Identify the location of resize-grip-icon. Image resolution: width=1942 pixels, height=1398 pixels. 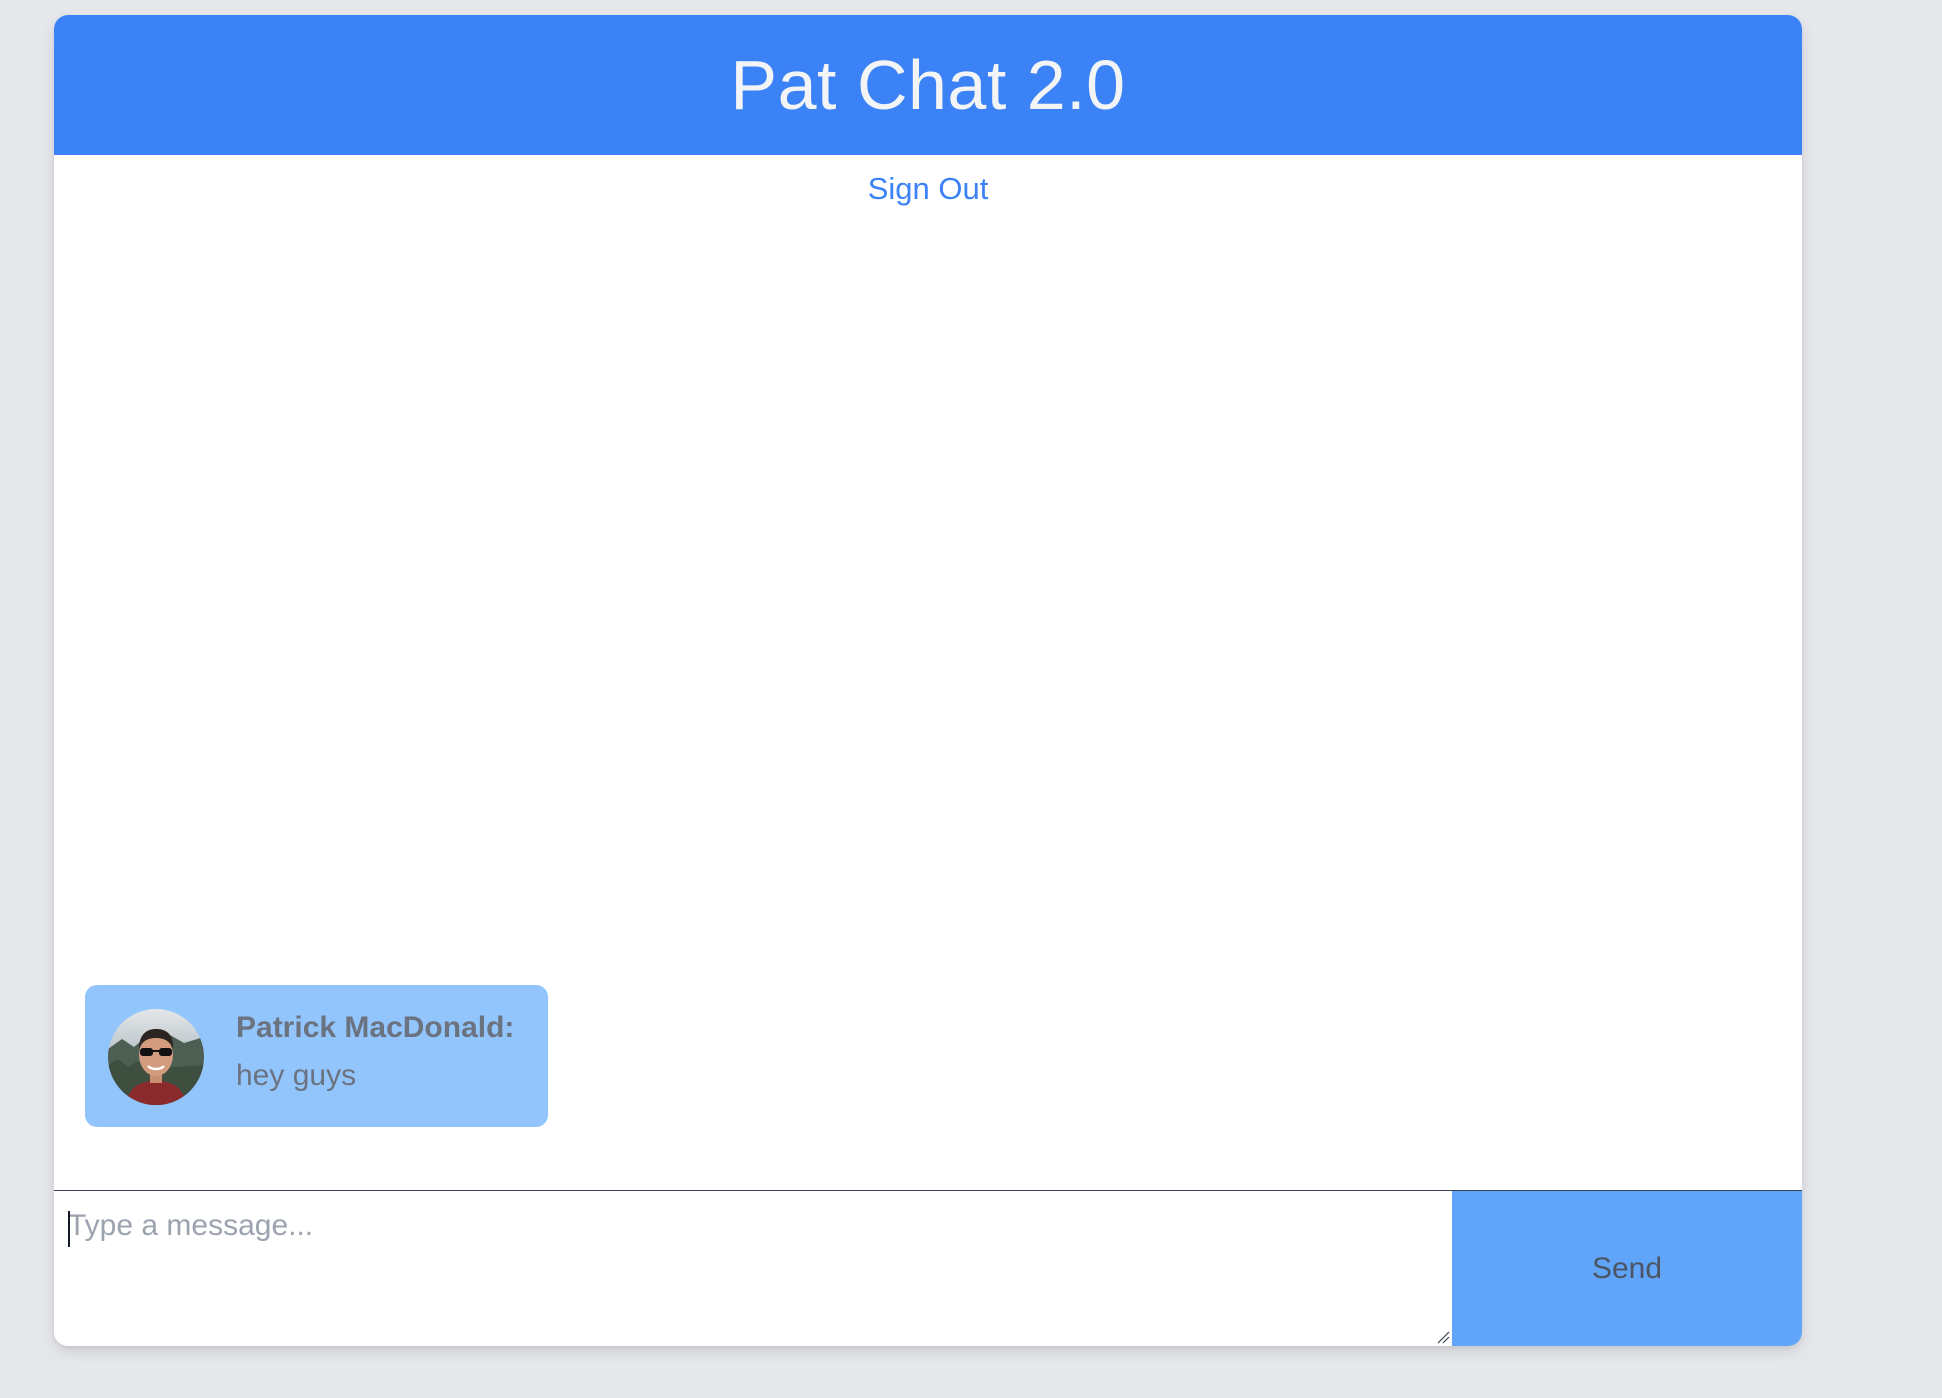
(1442, 1336).